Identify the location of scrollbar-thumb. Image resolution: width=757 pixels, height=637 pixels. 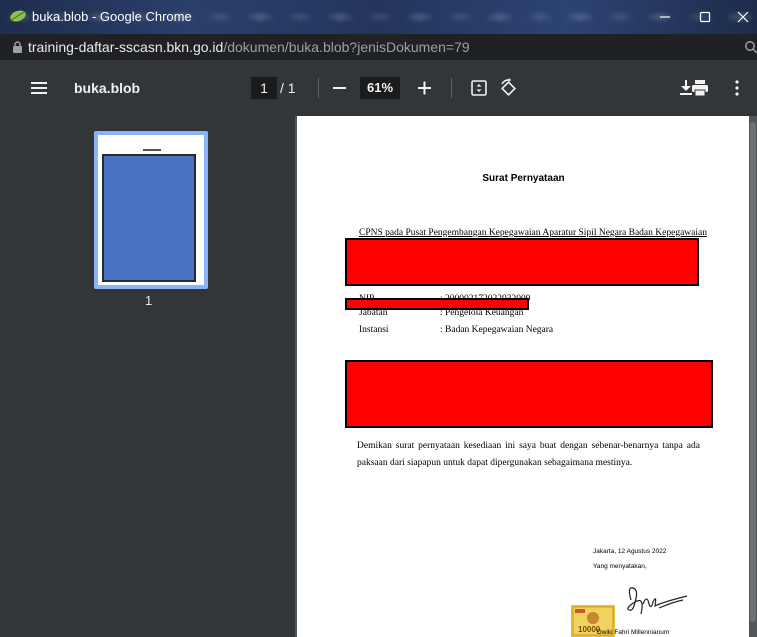
(753, 372).